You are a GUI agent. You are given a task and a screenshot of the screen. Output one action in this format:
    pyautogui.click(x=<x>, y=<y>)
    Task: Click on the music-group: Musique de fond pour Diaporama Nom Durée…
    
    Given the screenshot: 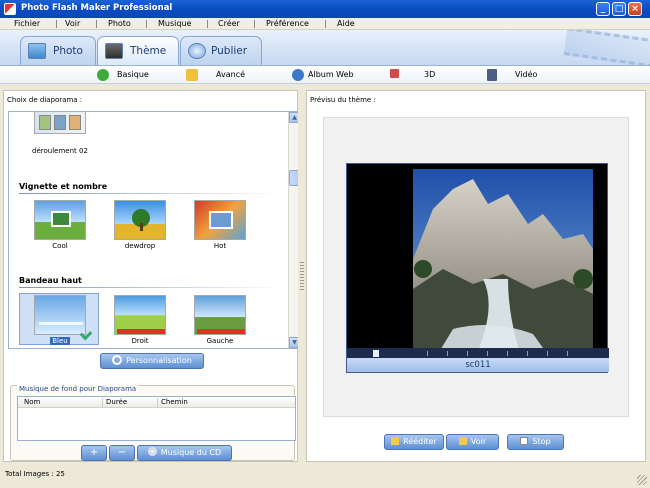 What is the action you would take?
    pyautogui.click(x=153, y=423)
    